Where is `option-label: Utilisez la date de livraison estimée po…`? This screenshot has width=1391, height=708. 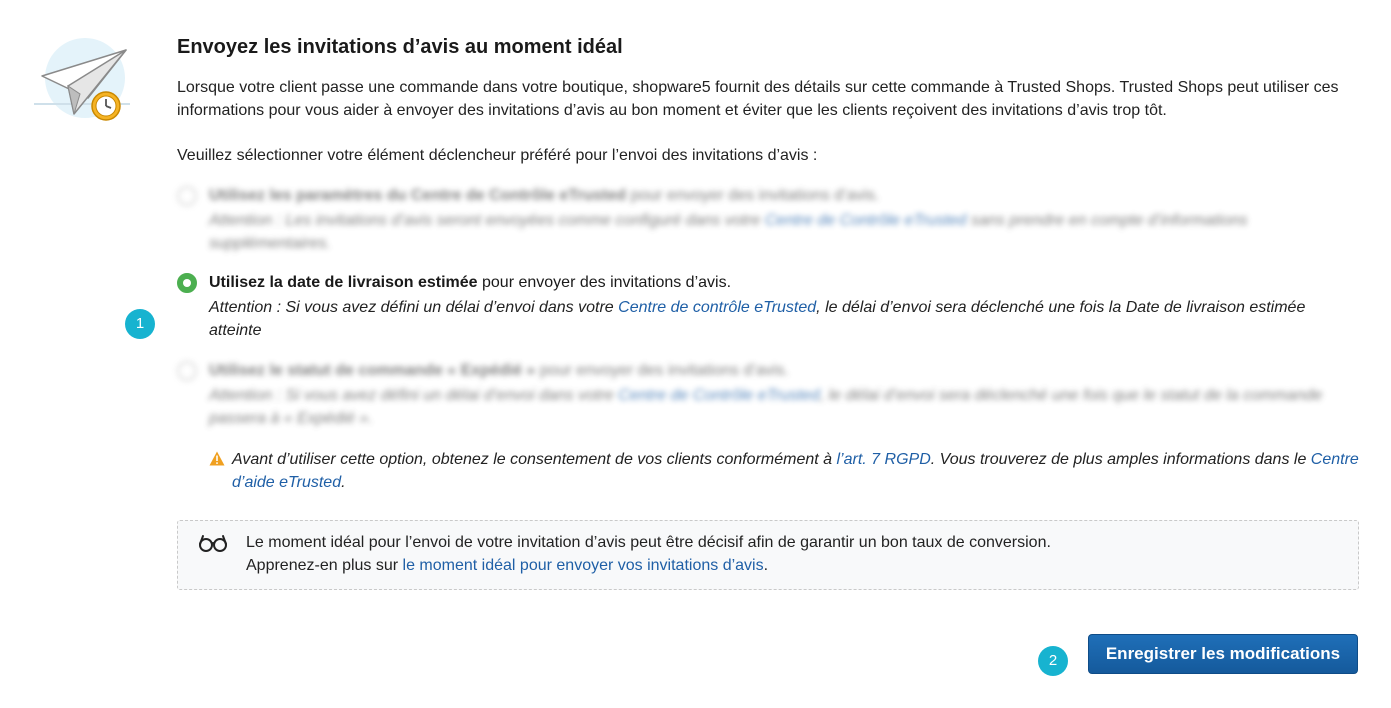 option-label: Utilisez la date de livraison estimée po… is located at coordinates (470, 282).